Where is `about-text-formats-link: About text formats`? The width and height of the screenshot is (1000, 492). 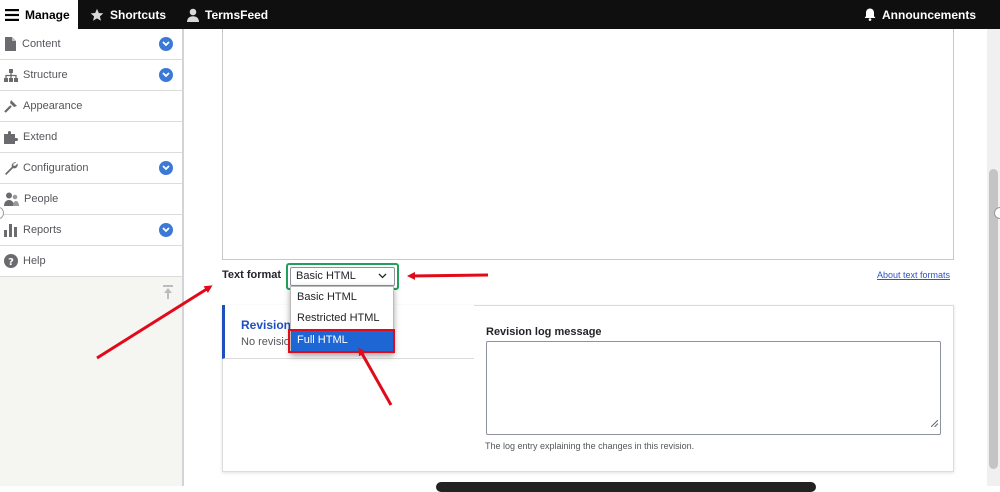 about-text-formats-link: About text formats is located at coordinates (913, 275).